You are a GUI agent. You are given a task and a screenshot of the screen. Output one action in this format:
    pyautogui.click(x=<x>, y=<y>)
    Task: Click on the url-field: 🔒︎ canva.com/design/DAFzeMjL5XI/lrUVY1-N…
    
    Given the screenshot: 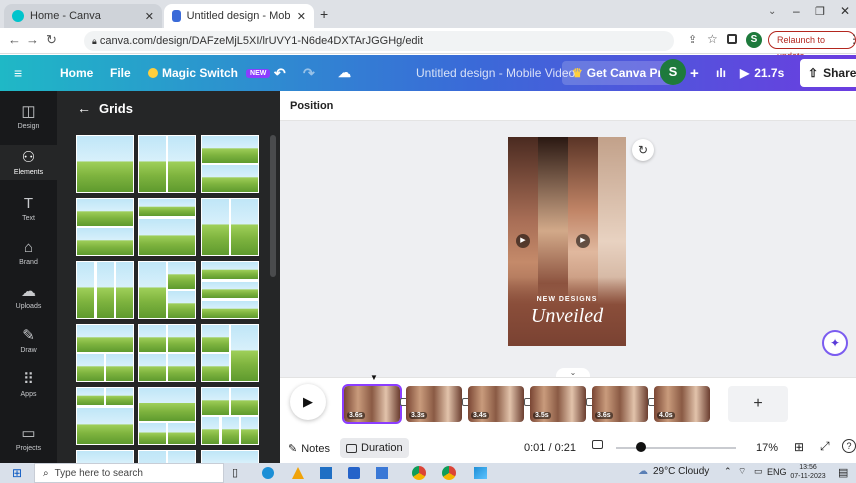 What is the action you would take?
    pyautogui.click(x=379, y=41)
    